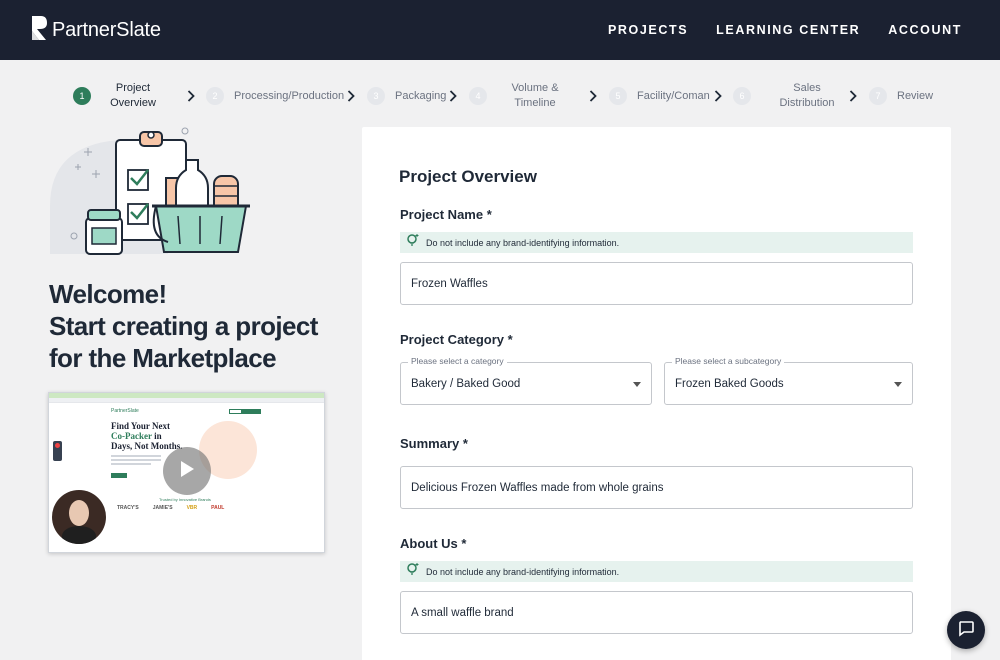  Describe the element at coordinates (728, 361) in the screenshot. I see `subcategory-legend: Please select a subcategory` at that location.